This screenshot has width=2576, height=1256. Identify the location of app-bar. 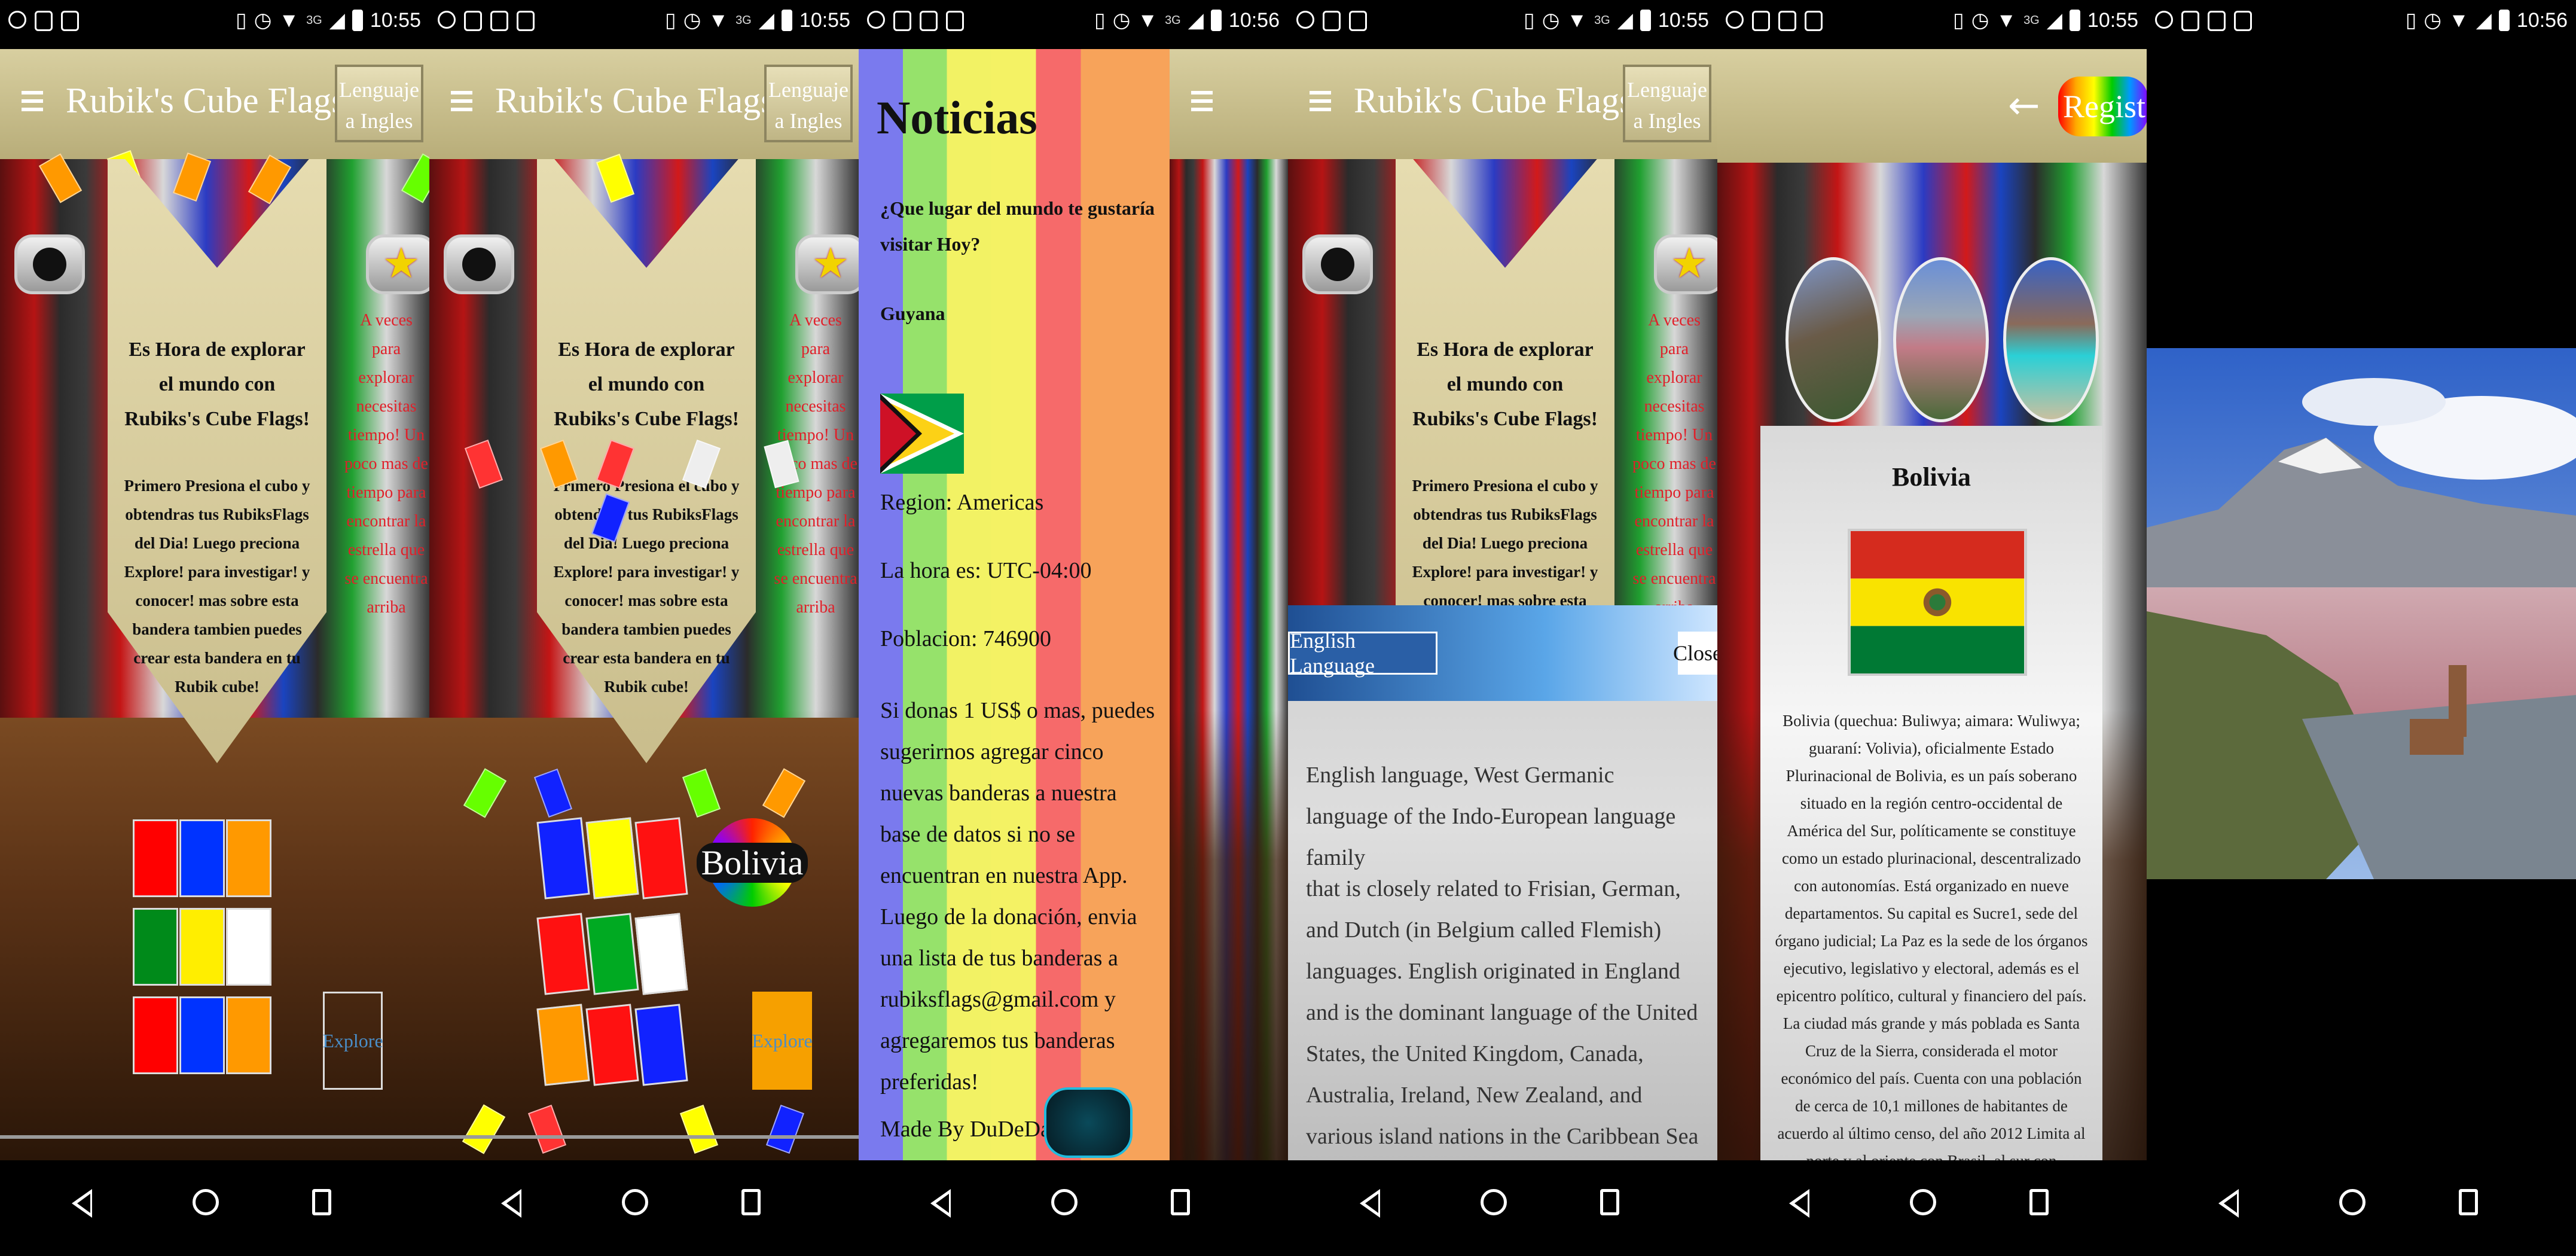
(1229, 104).